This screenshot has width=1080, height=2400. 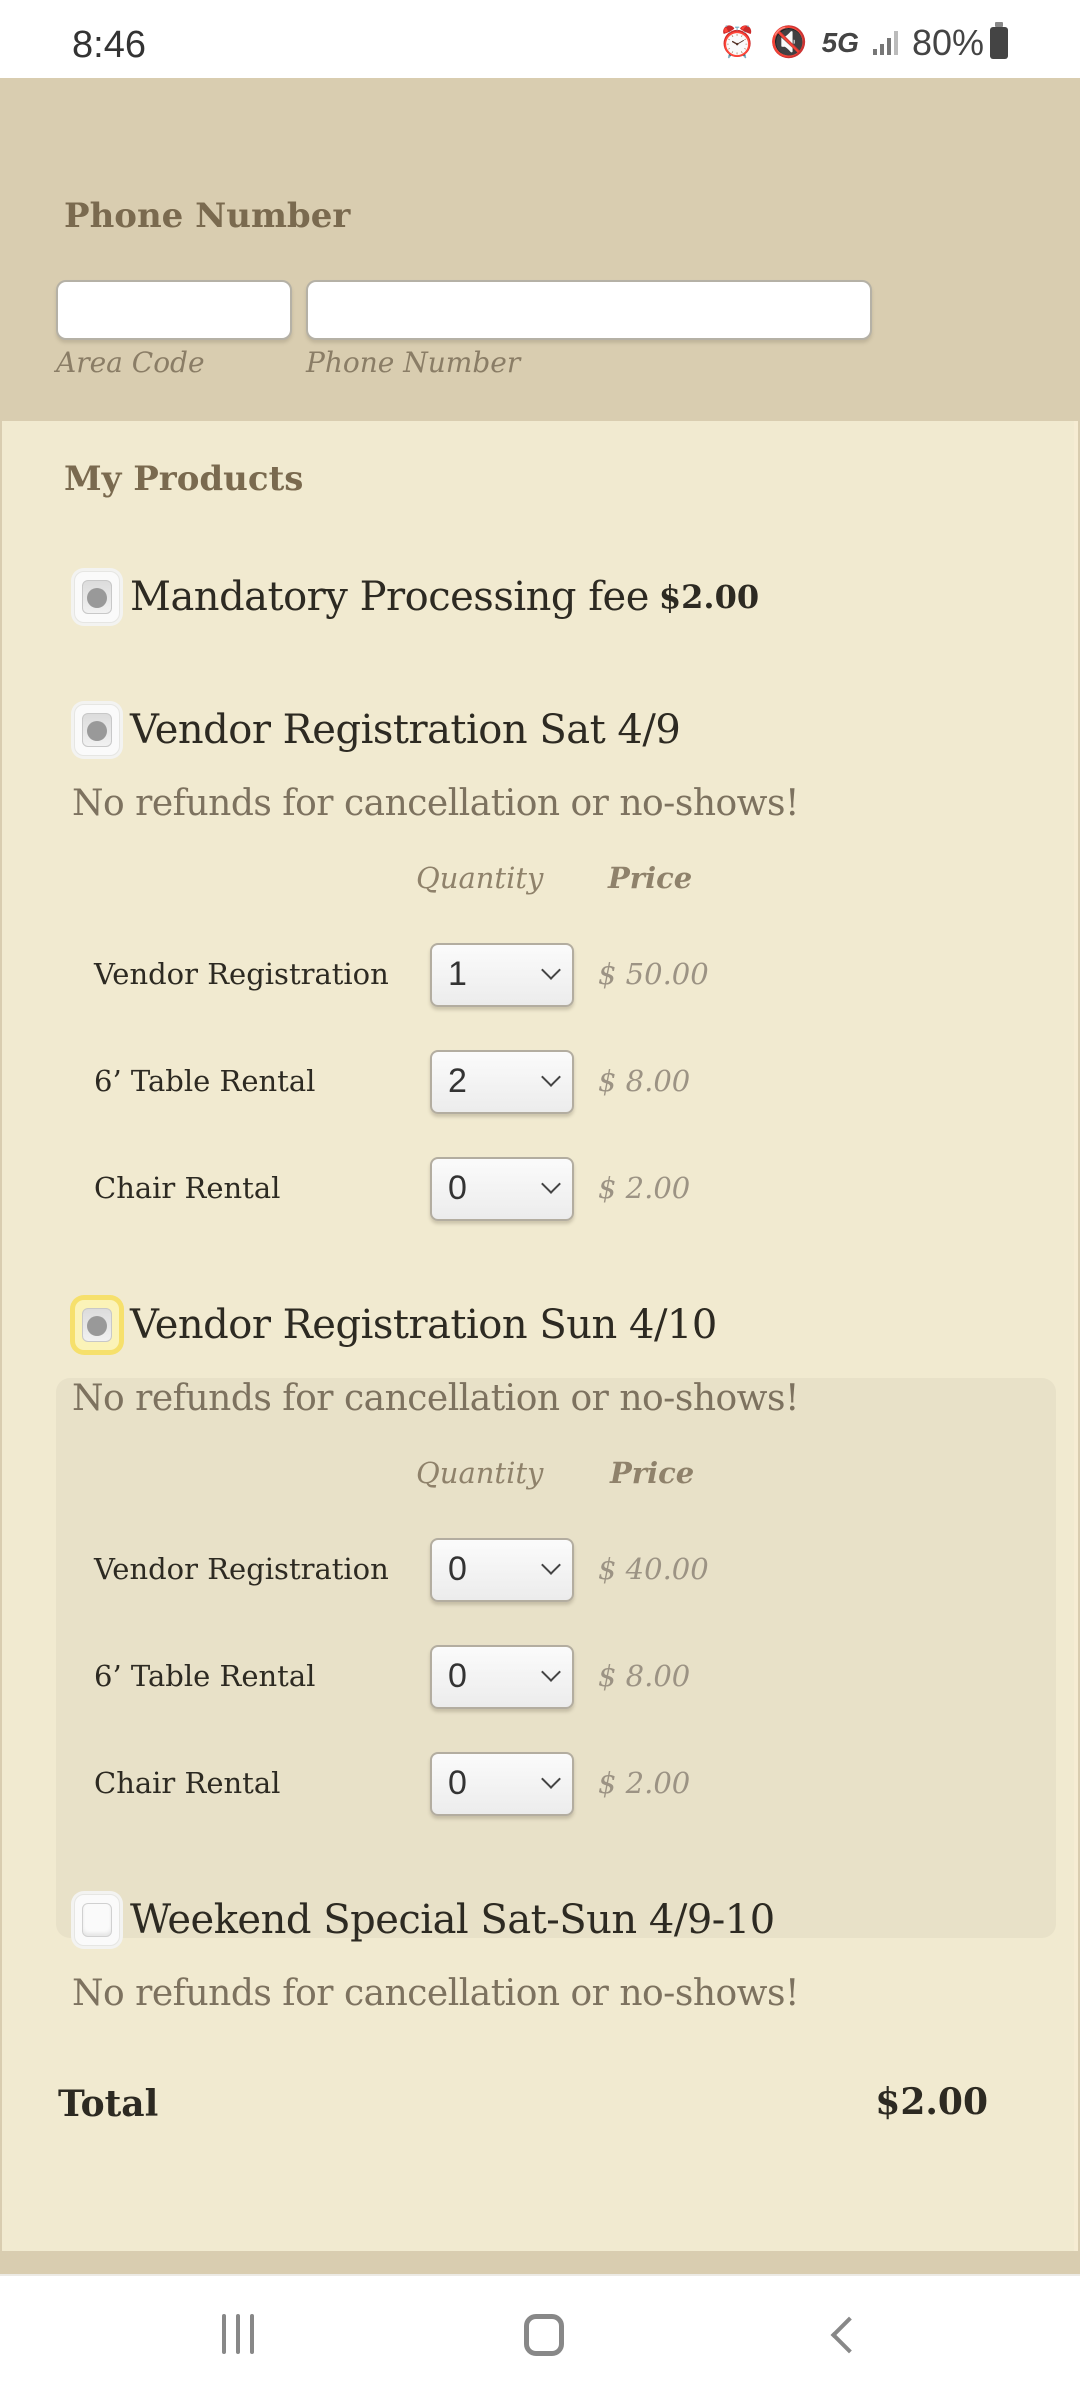 I want to click on battery-icon, so click(x=999, y=40).